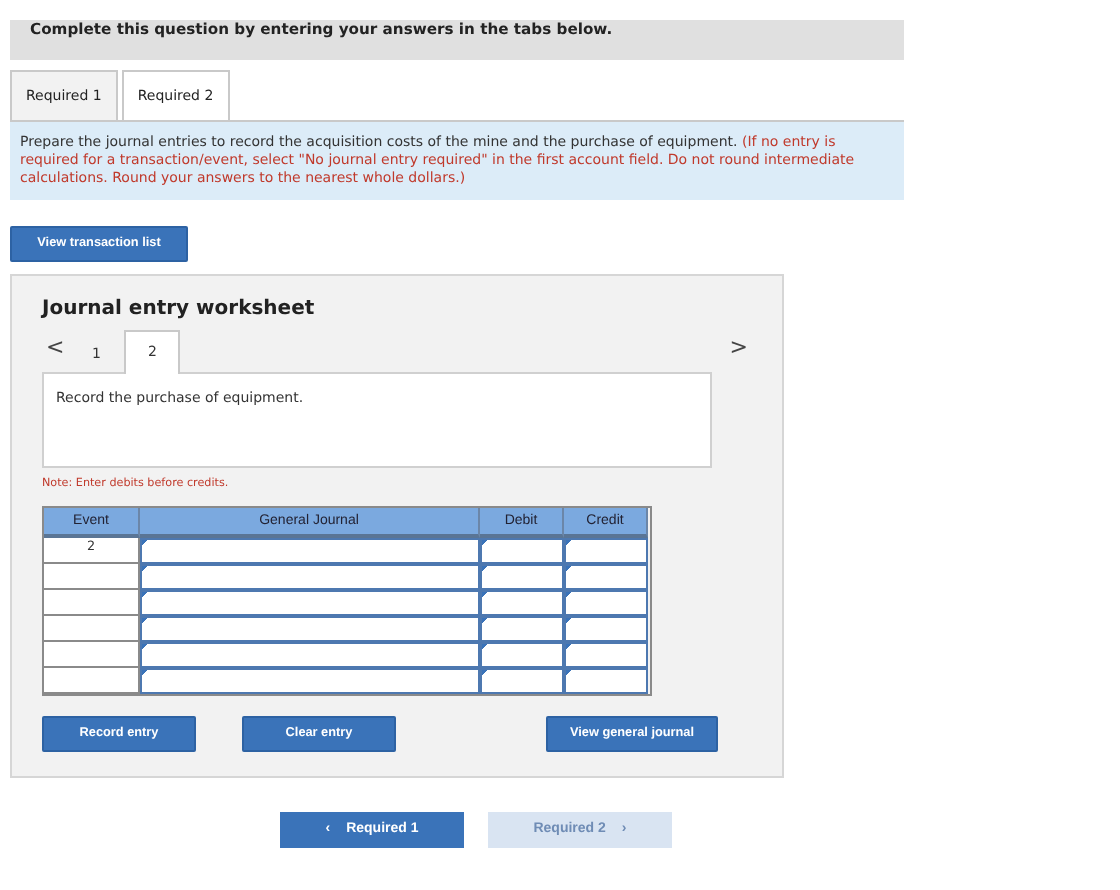 The image size is (1120, 890). What do you see at coordinates (55, 352) in the screenshot?
I see `previous-button: <` at bounding box center [55, 352].